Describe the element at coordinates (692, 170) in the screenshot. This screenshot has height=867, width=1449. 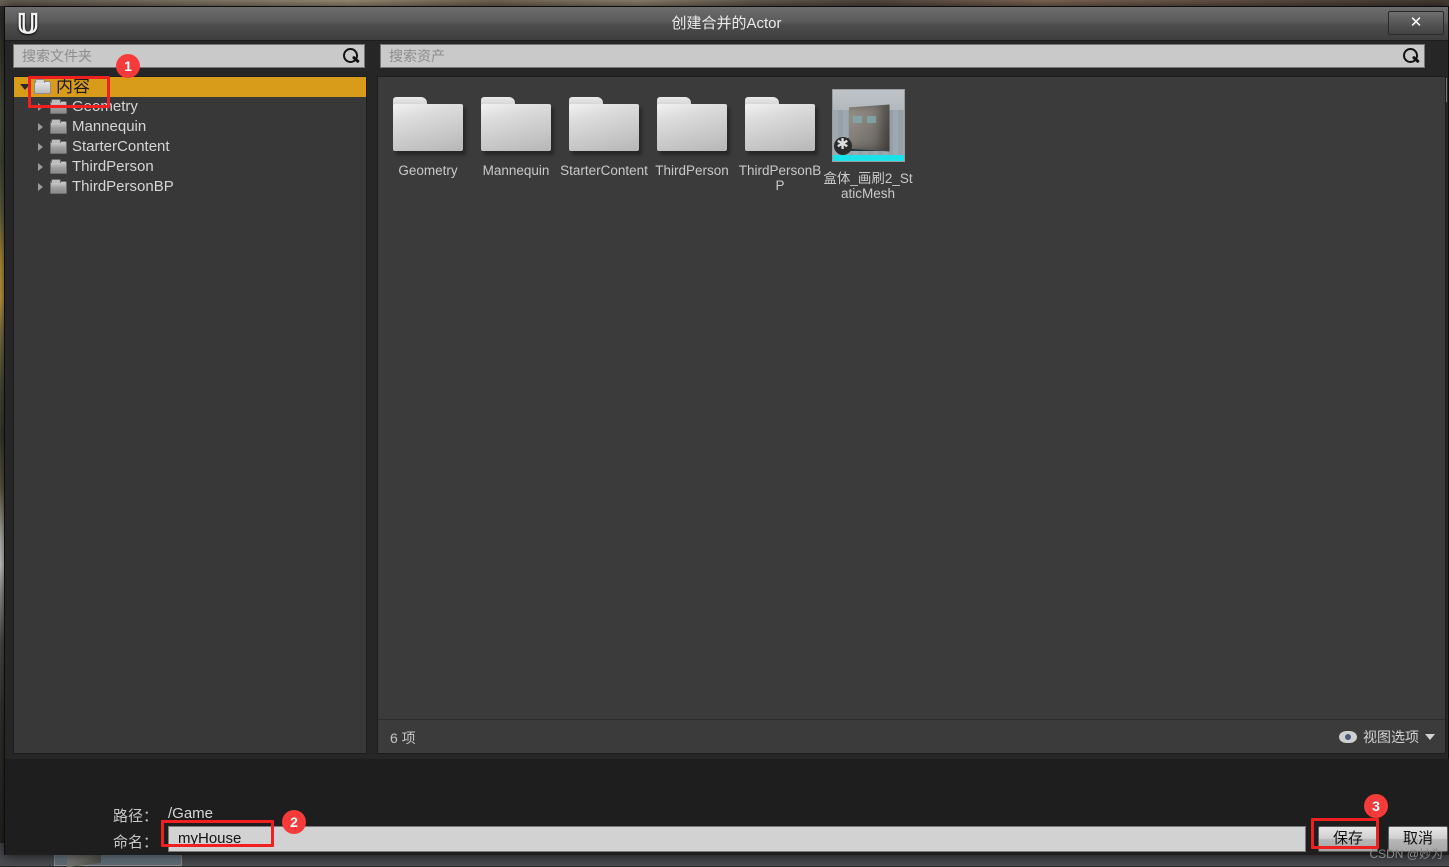
I see `asset-item-label: ThirdPerson` at that location.